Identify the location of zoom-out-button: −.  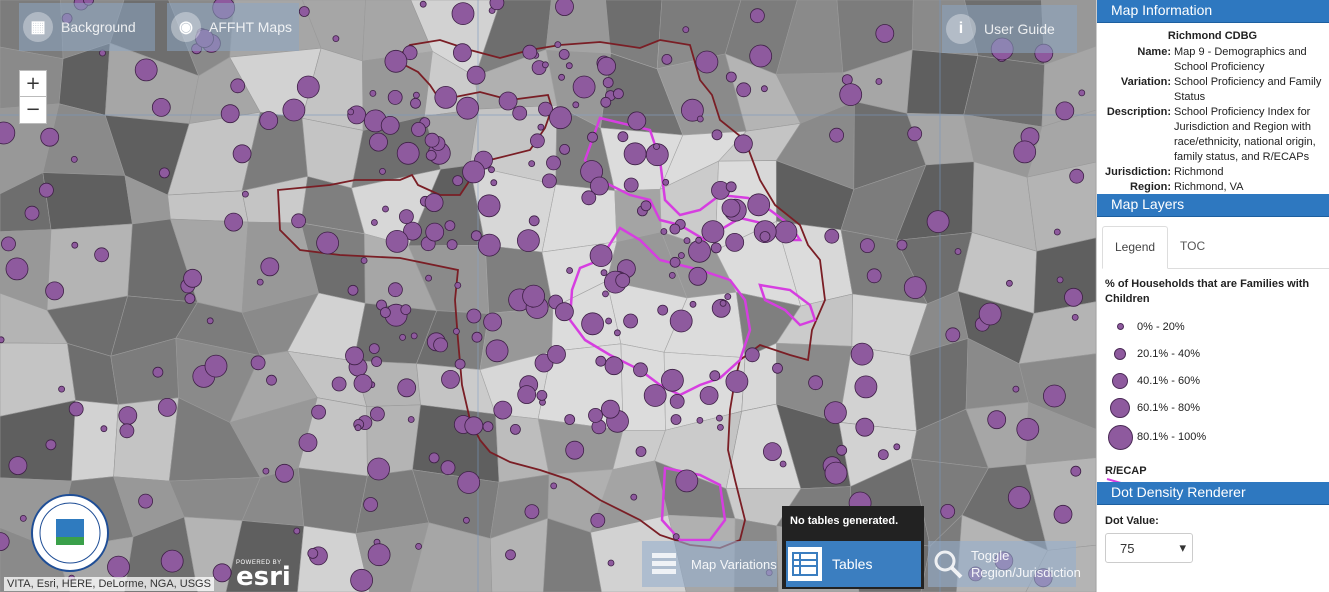
(33, 110).